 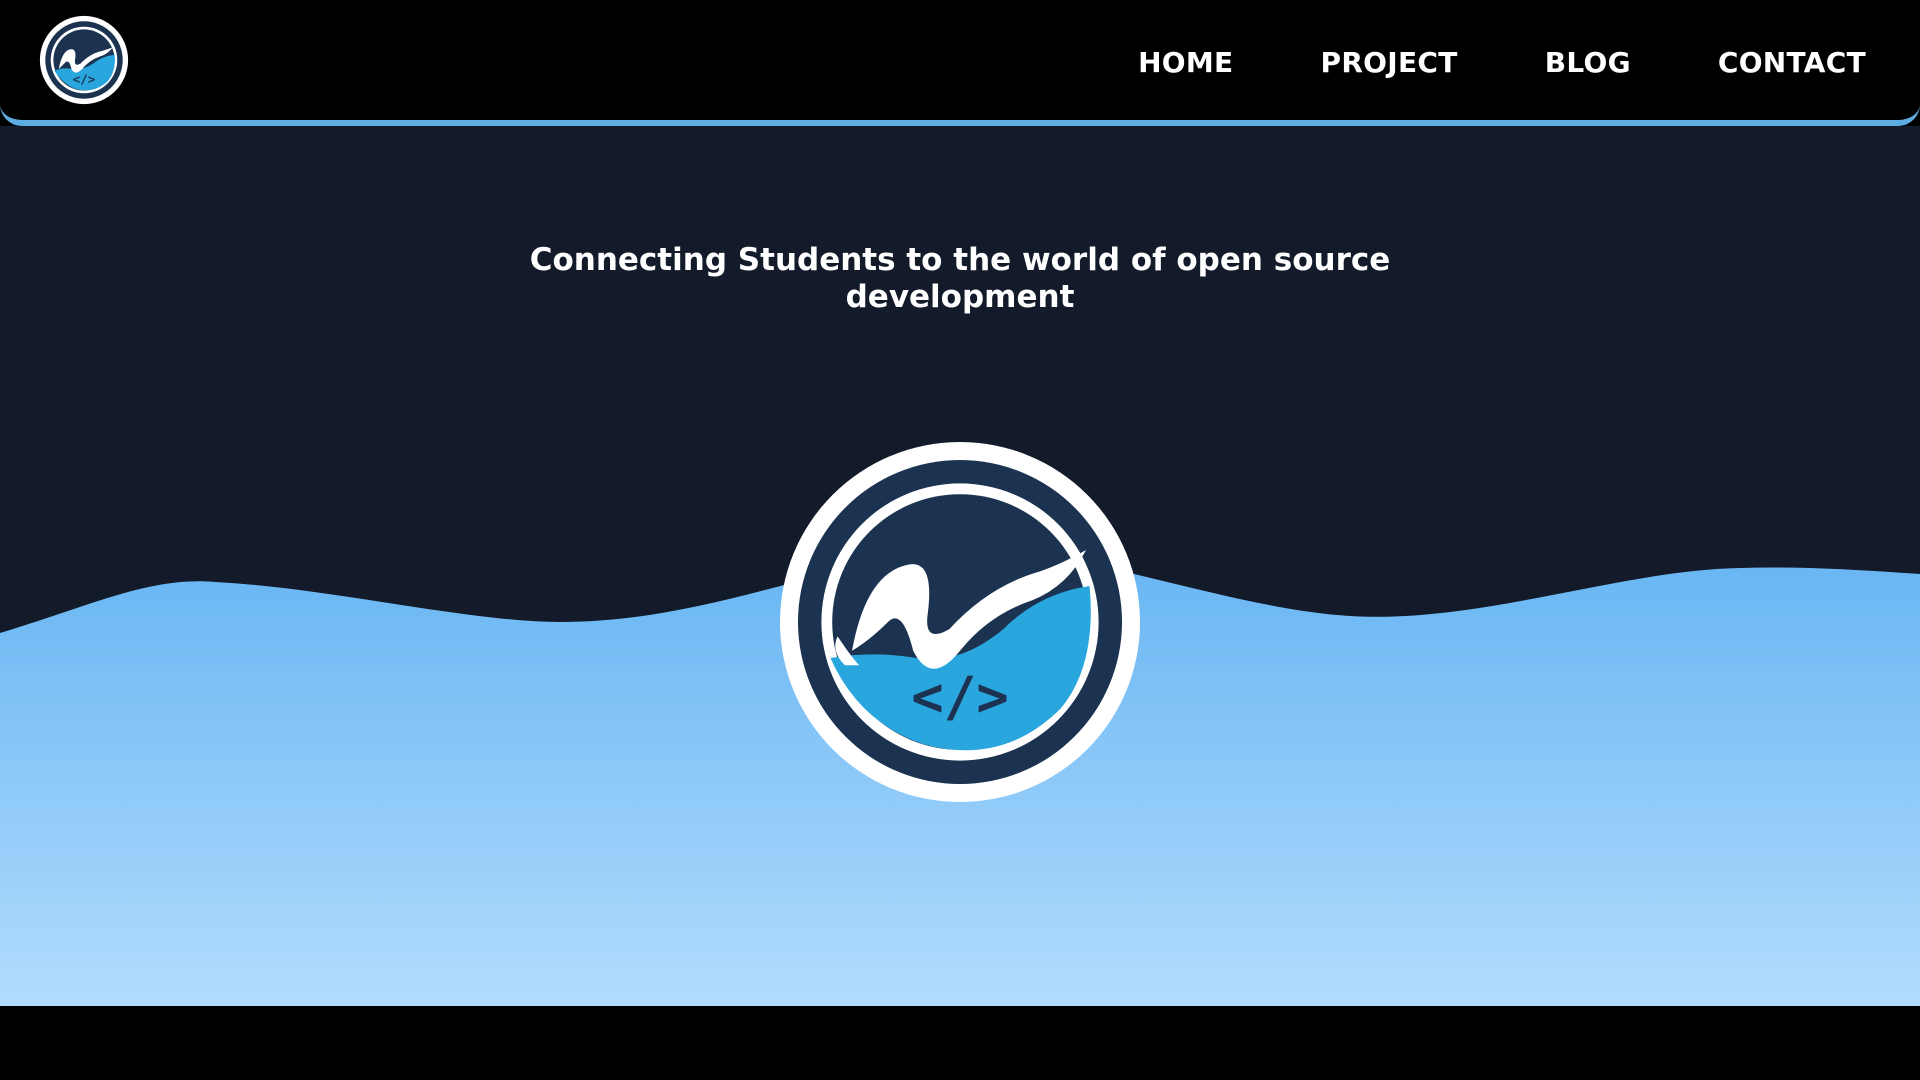 What do you see at coordinates (1792, 62) in the screenshot?
I see `nav-link-contact: CONTACT` at bounding box center [1792, 62].